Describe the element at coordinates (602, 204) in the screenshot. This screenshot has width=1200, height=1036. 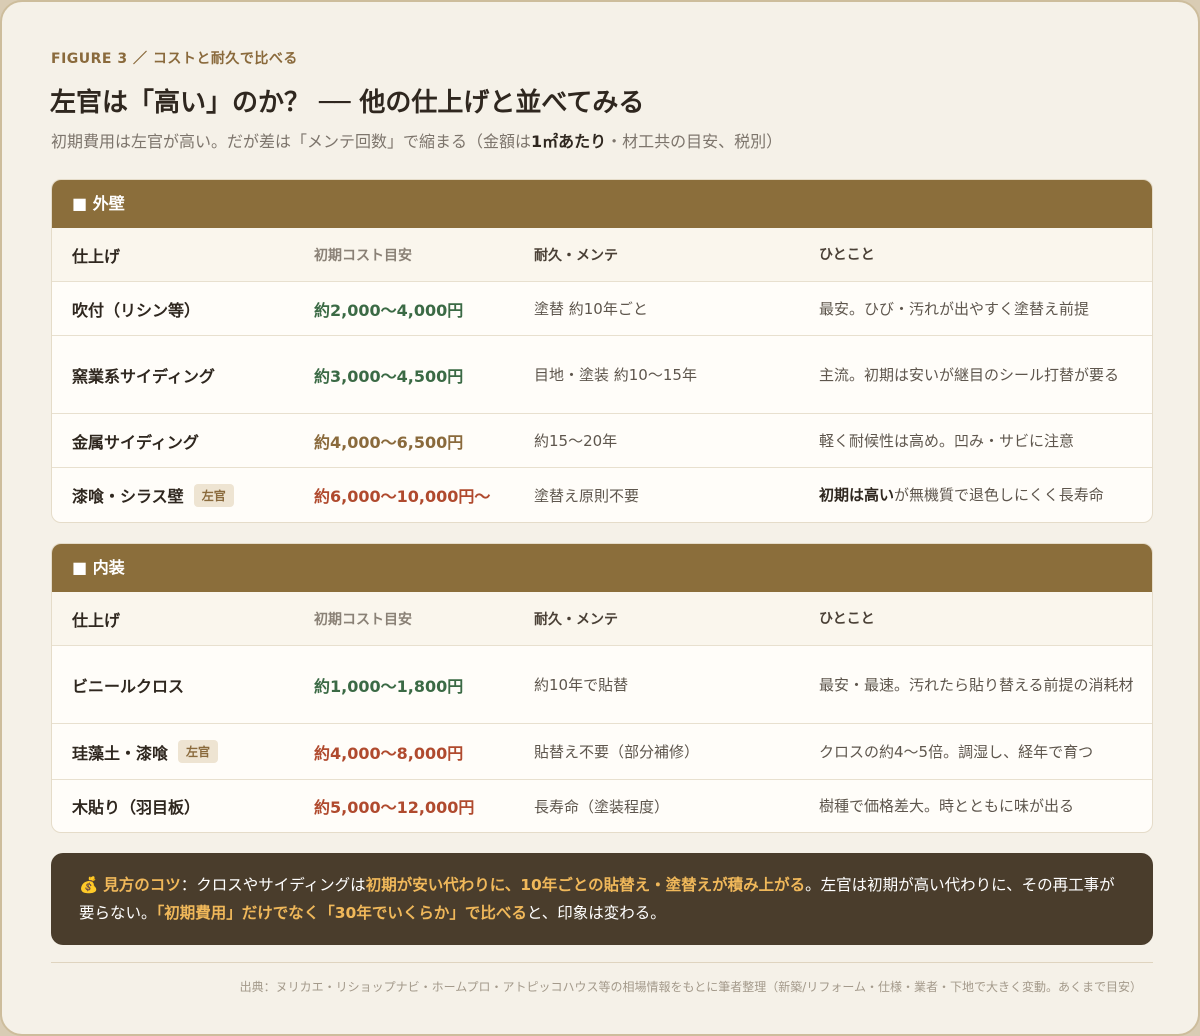
I see `section-heading: ■ 外壁` at that location.